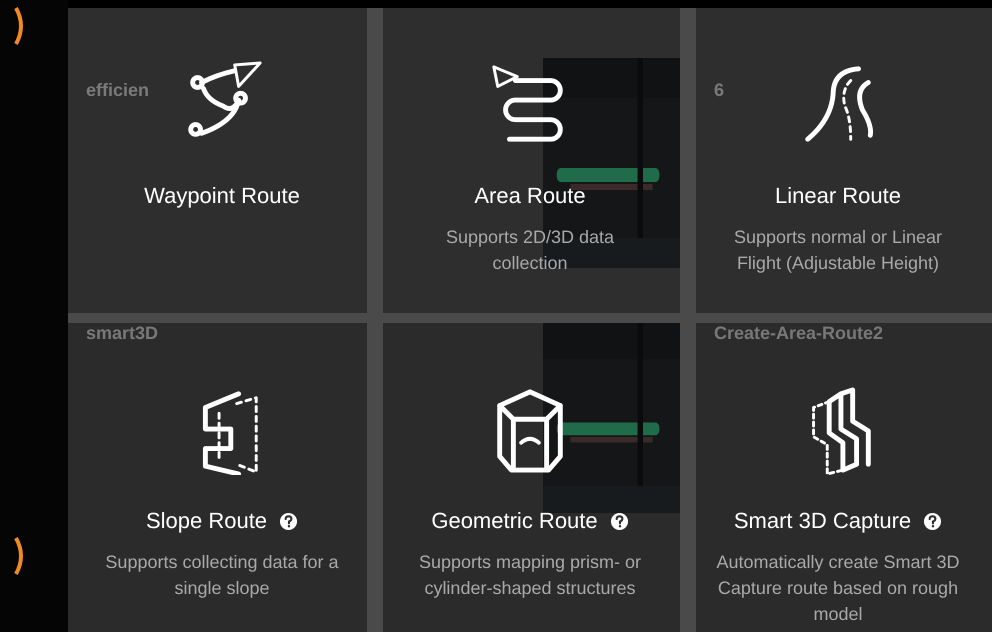 This screenshot has height=632, width=992. I want to click on route-type-title: Waypoint Route, so click(222, 196).